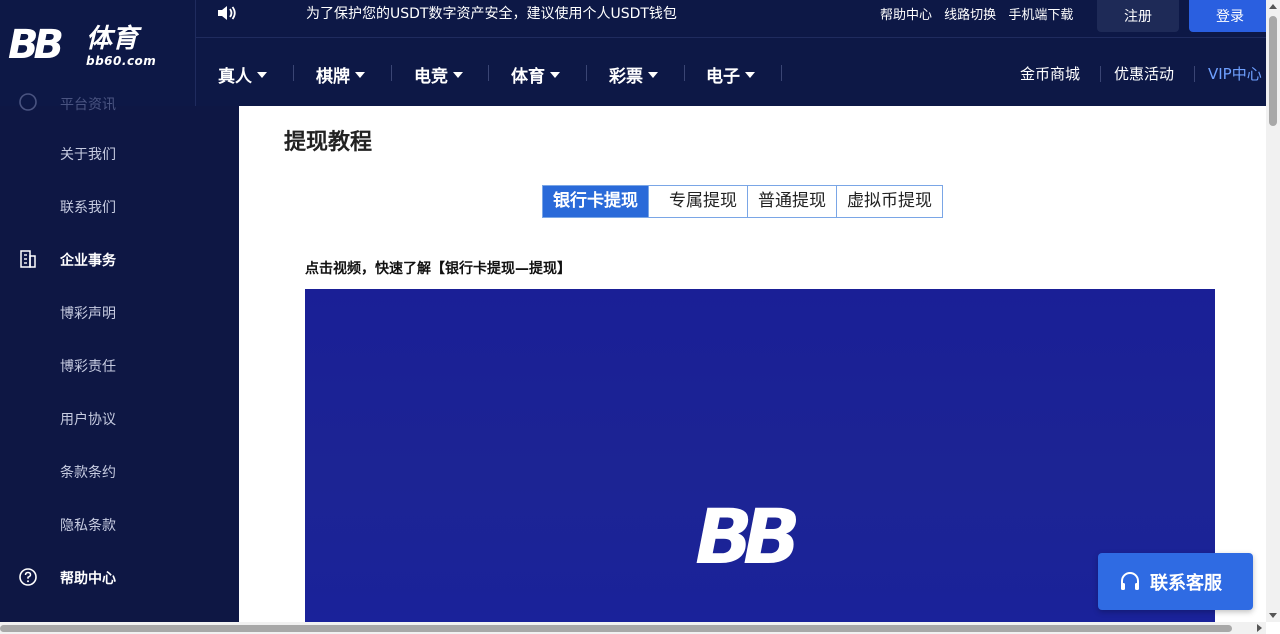 This screenshot has height=634, width=1280. I want to click on vertical-scrollbar, so click(1273, 311).